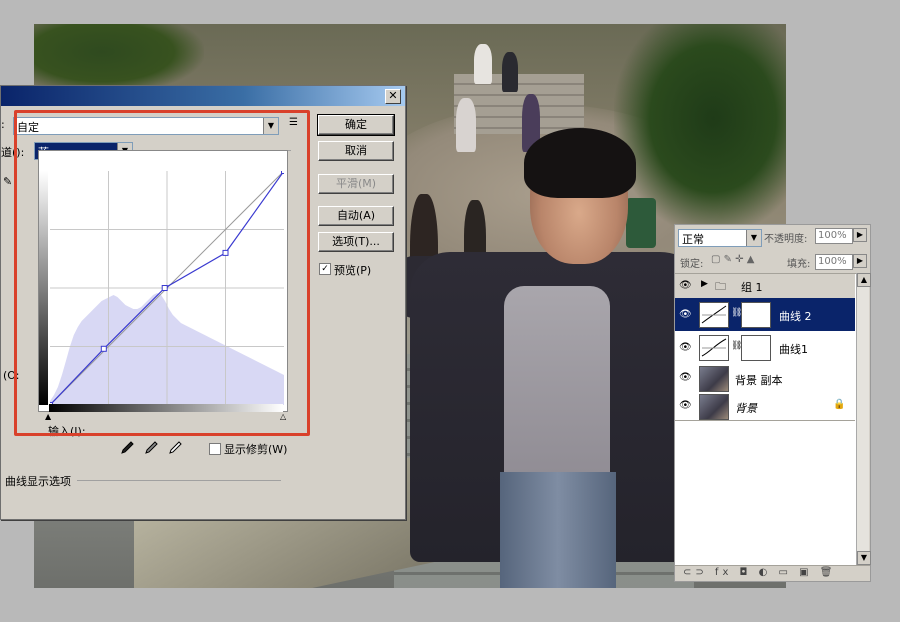 The width and height of the screenshot is (900, 622). I want to click on gray-eyedropper-icon, so click(151, 448).